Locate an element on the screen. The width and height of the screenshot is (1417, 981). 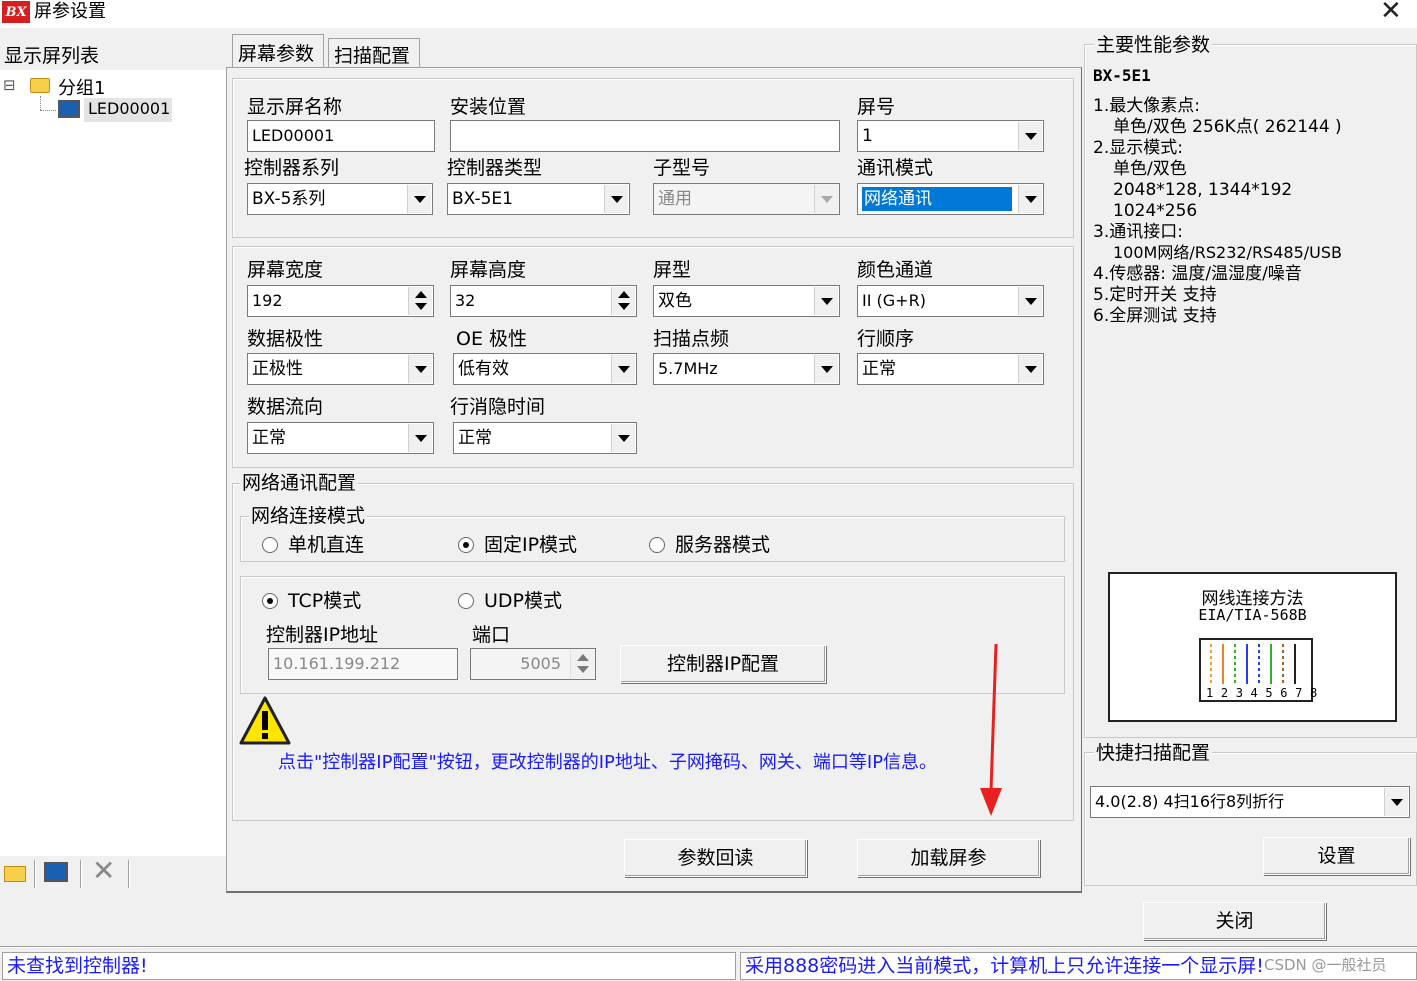
tree-group-label: 分组1 is located at coordinates (81, 87).